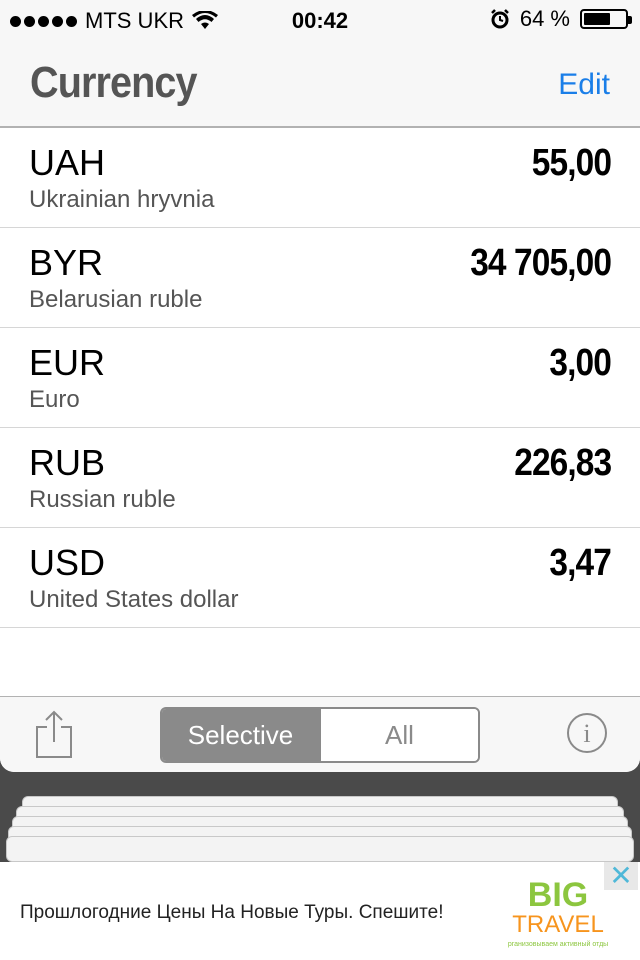 This screenshot has width=640, height=960. Describe the element at coordinates (541, 263) in the screenshot. I see `currency-value: 34 705,00` at that location.